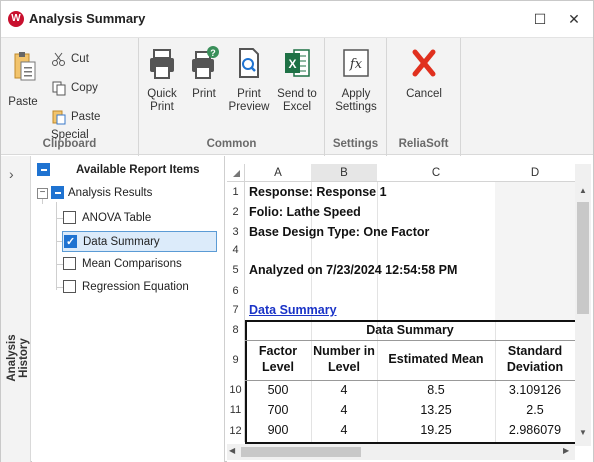 This screenshot has height=462, width=594. Describe the element at coordinates (57, 192) in the screenshot. I see `group-partial-checkbox` at that location.